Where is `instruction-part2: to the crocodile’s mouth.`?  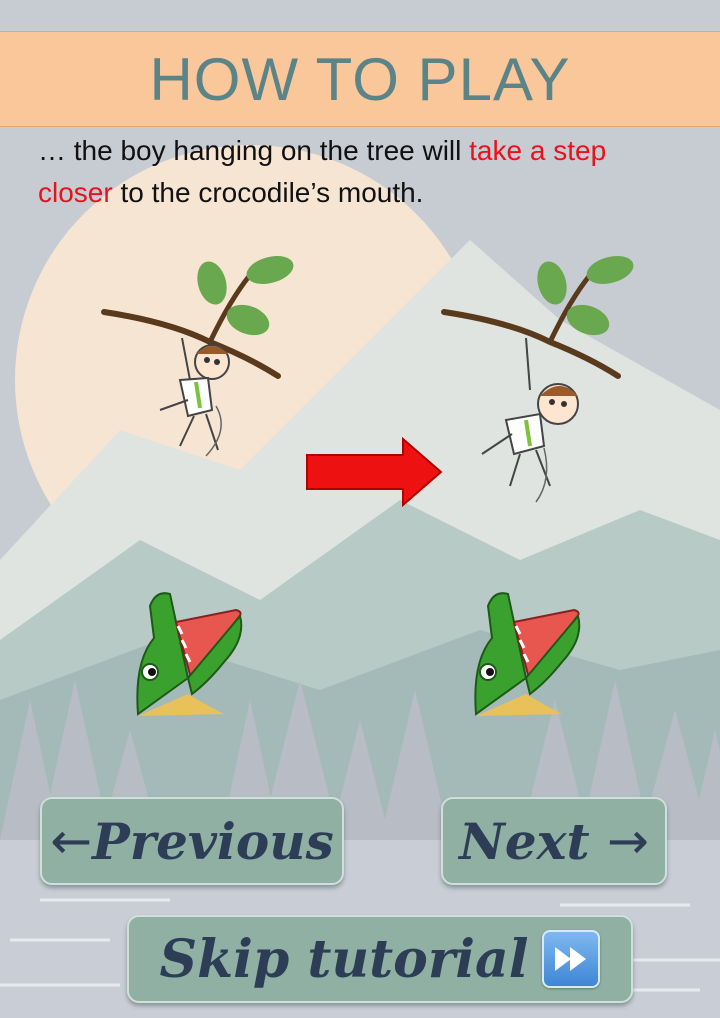 instruction-part2: to the crocodile’s mouth. is located at coordinates (268, 192).